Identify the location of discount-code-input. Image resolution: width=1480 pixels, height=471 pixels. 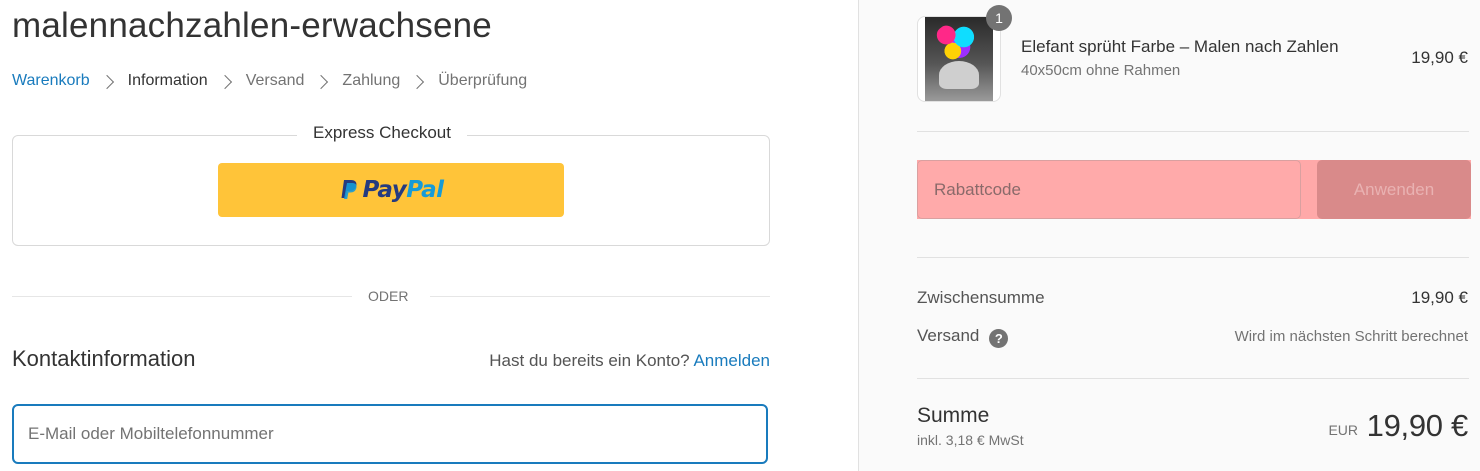
(1109, 189).